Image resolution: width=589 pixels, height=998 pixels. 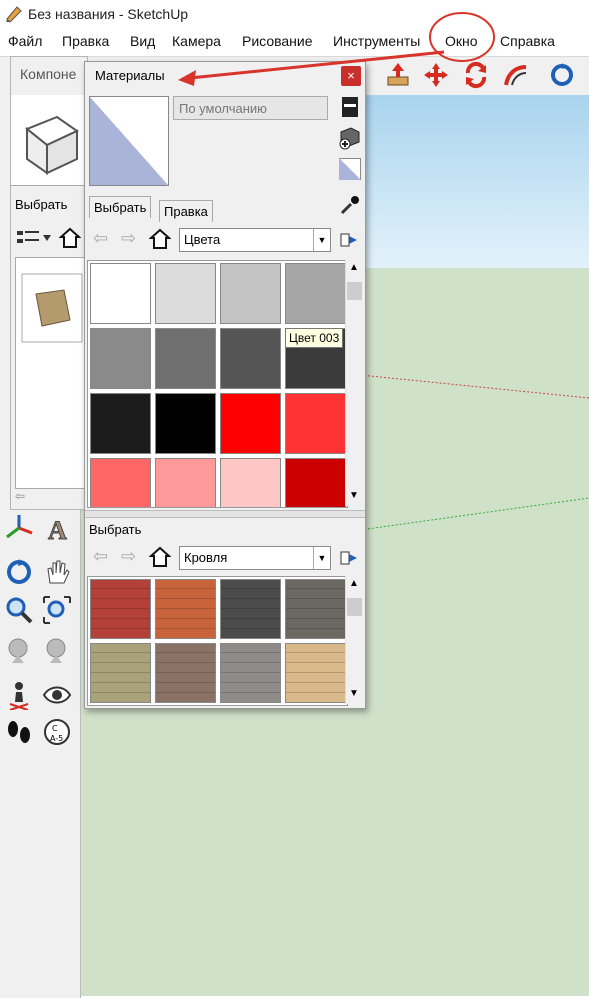 I want to click on material-preview, so click(x=129, y=141).